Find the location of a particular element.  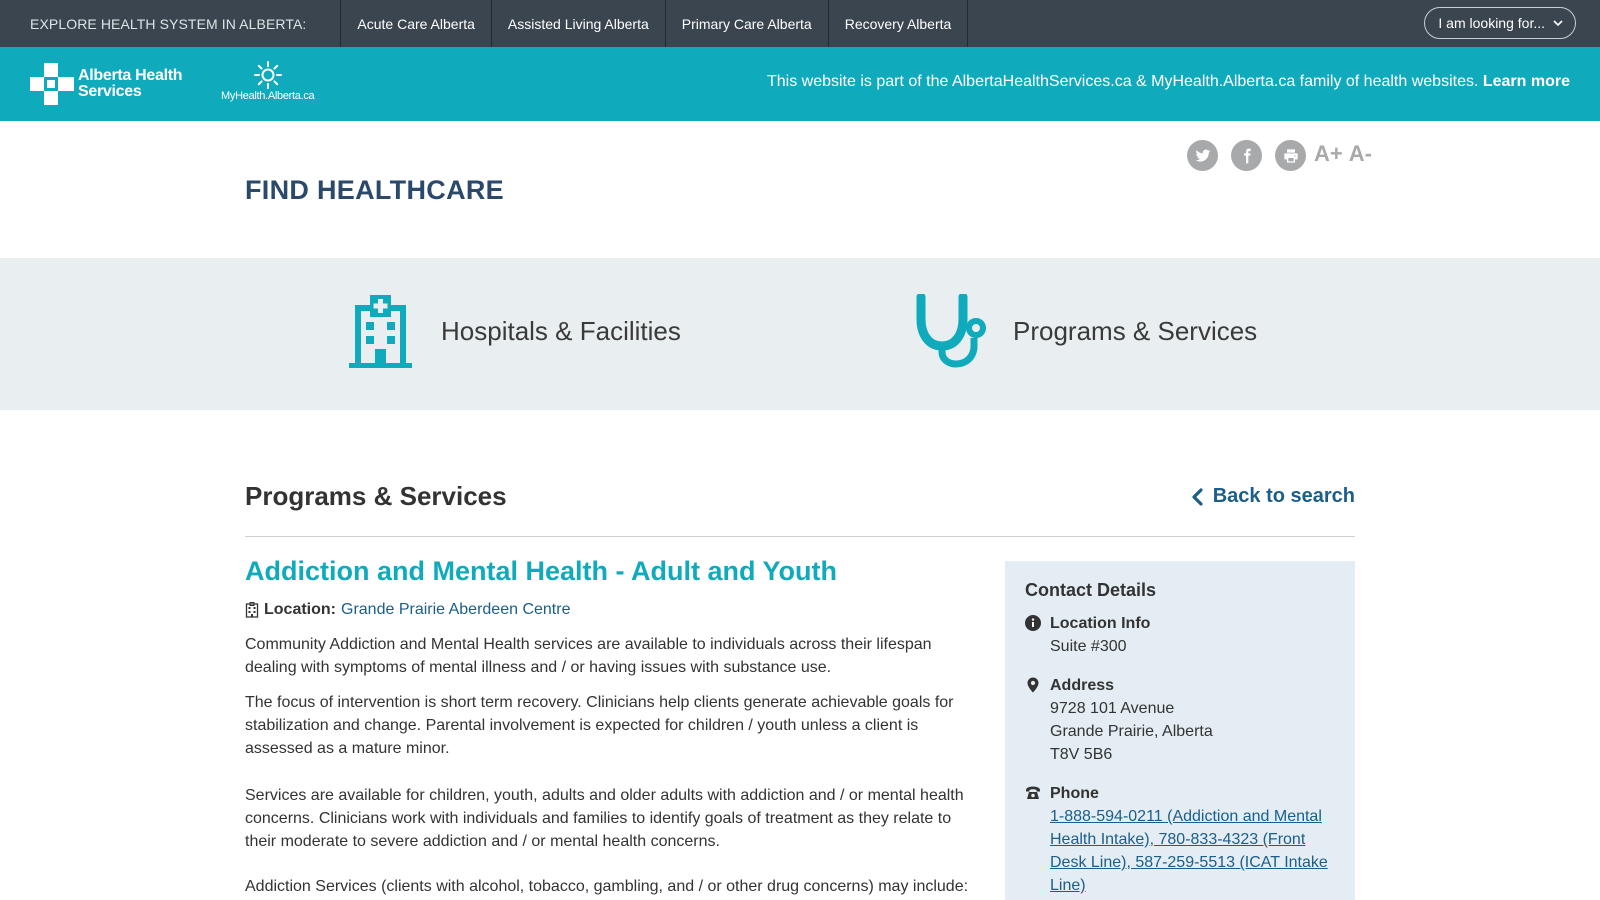

font-decrease-button: A- is located at coordinates (1360, 154).